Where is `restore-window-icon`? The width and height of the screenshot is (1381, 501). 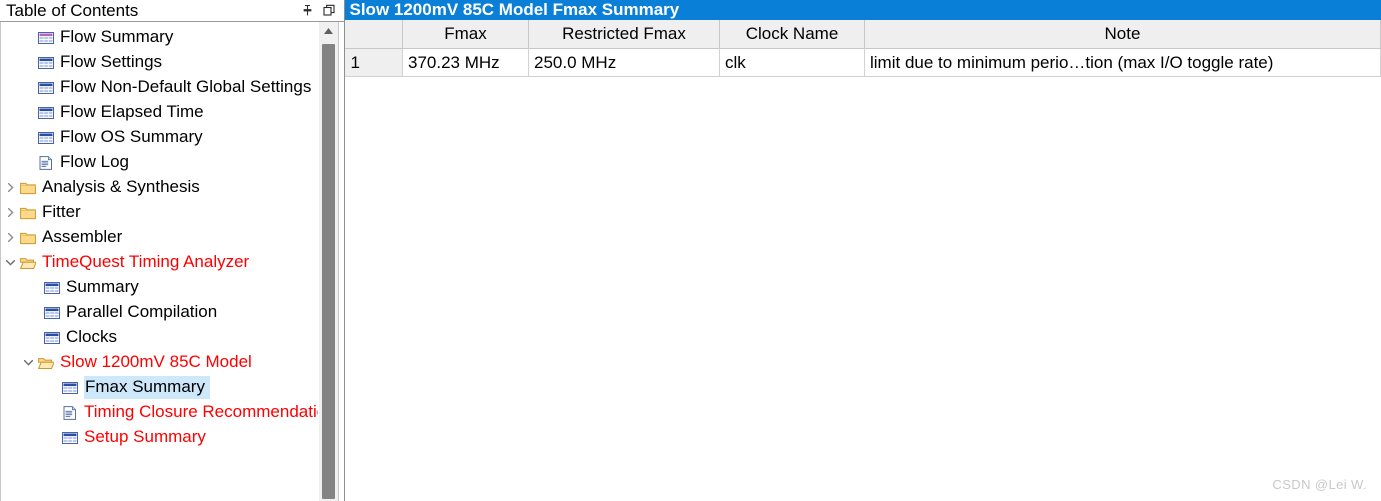 restore-window-icon is located at coordinates (329, 10).